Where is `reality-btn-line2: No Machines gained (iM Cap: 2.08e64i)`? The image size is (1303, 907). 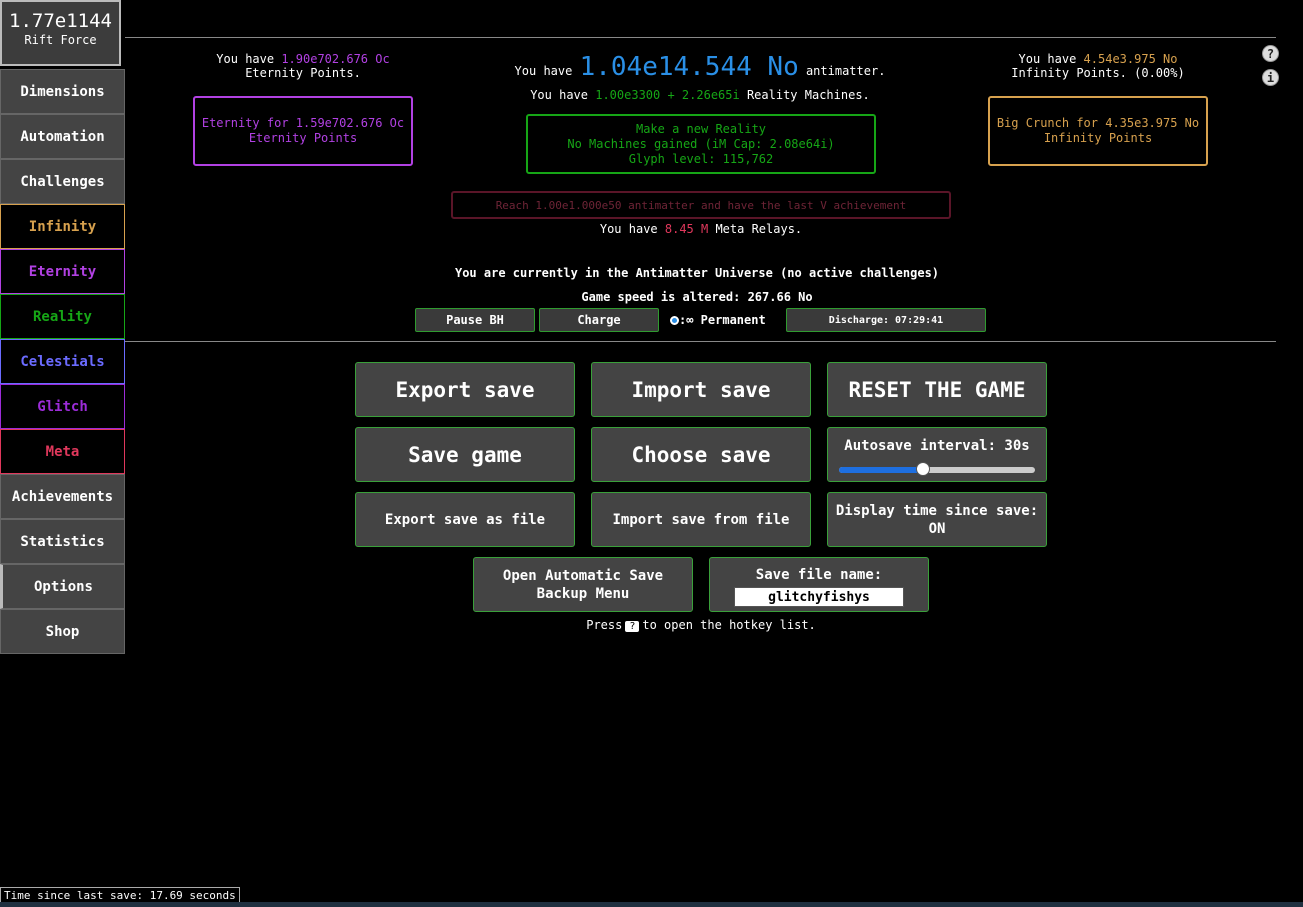
reality-btn-line2: No Machines gained (iM Cap: 2.08e64i) is located at coordinates (701, 143).